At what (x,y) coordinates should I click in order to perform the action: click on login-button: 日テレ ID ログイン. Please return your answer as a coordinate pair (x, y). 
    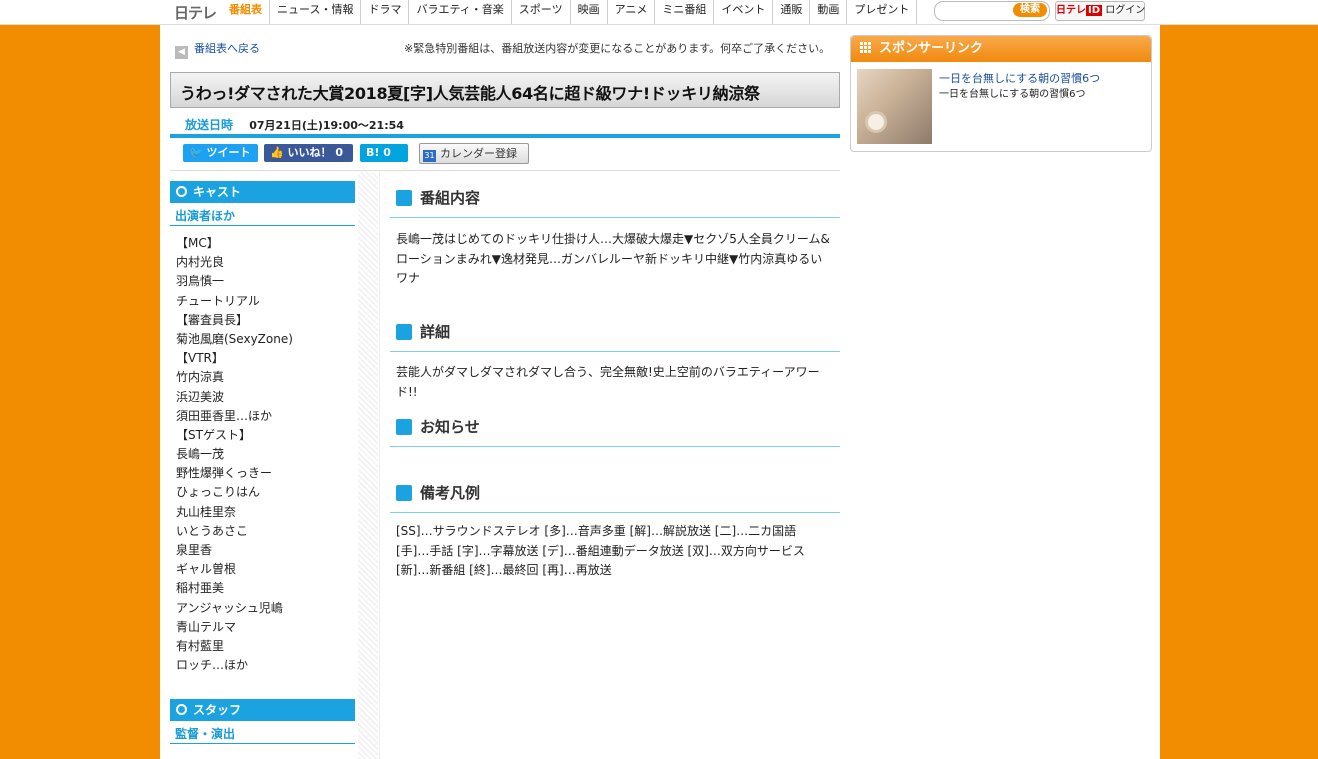
    Looking at the image, I should click on (1100, 11).